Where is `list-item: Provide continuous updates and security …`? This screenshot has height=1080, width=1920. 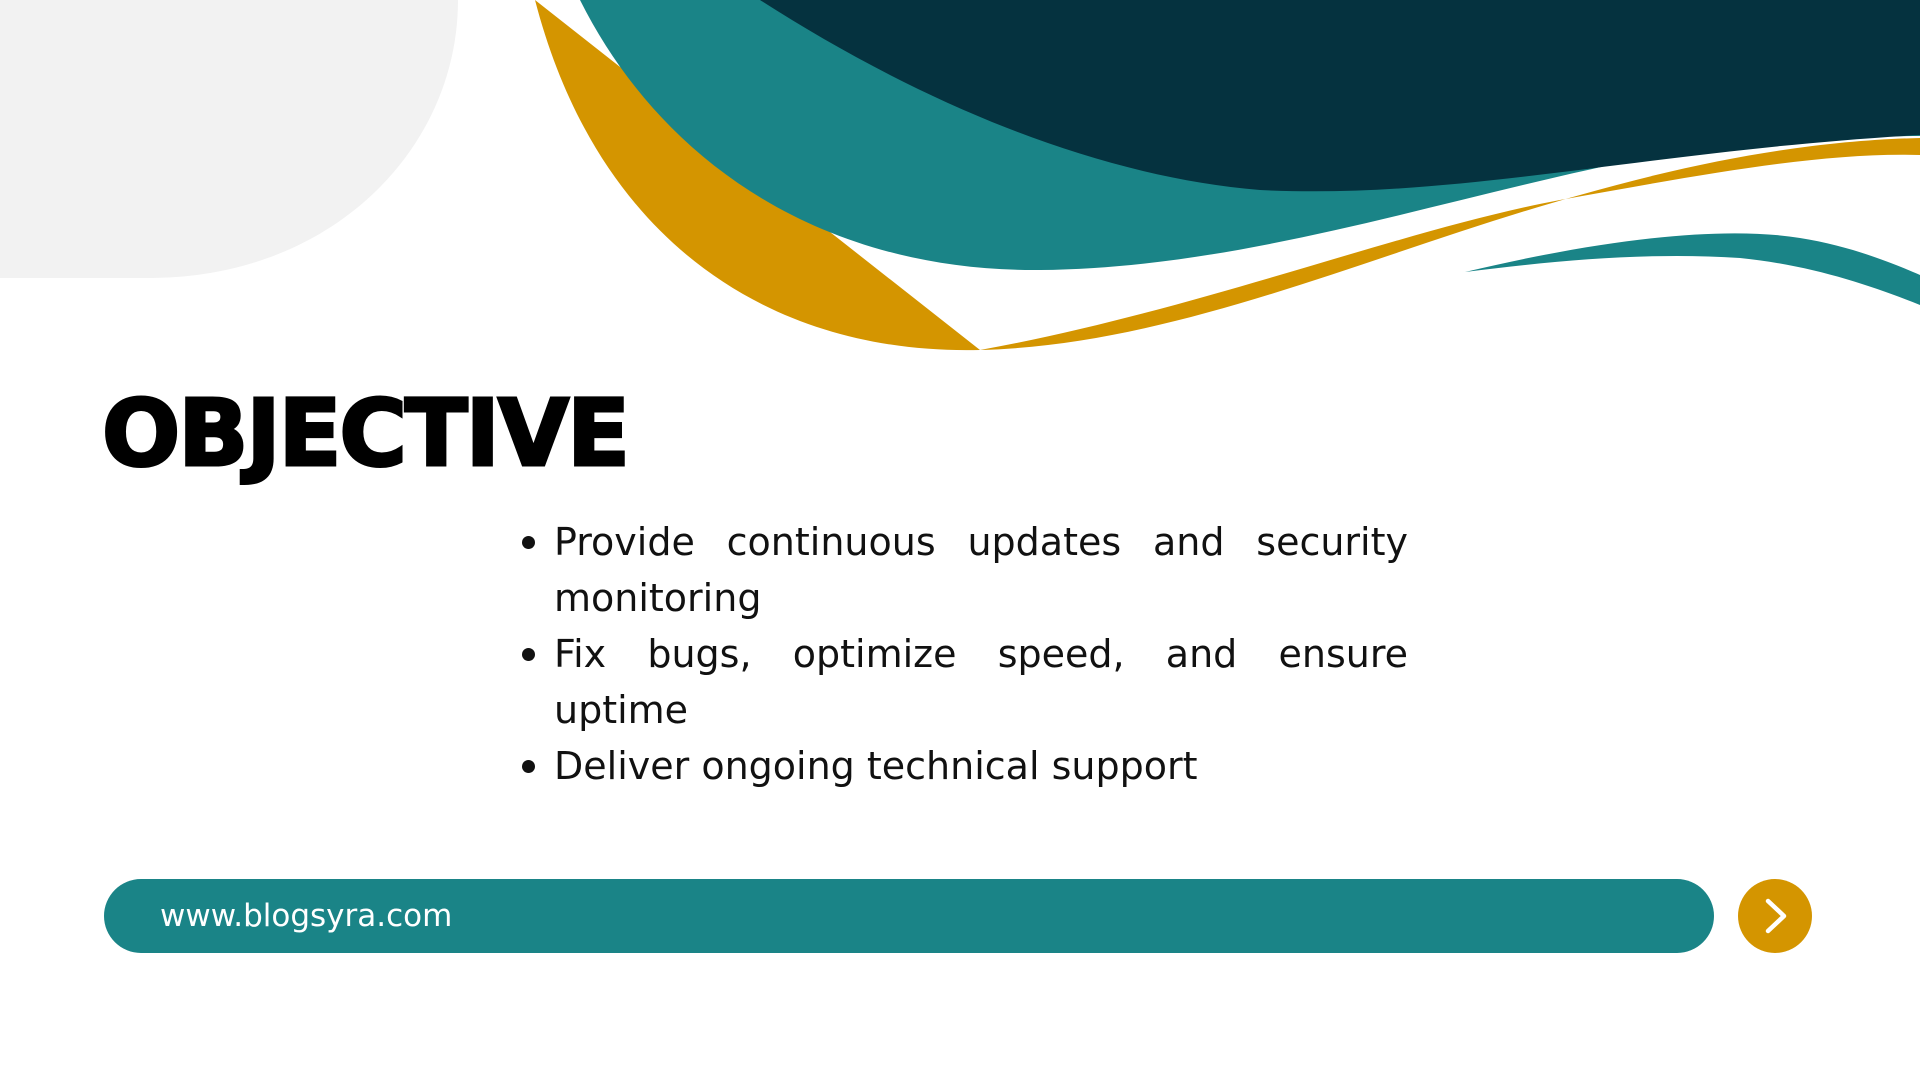
list-item: Provide continuous updates and security … is located at coordinates (963, 570).